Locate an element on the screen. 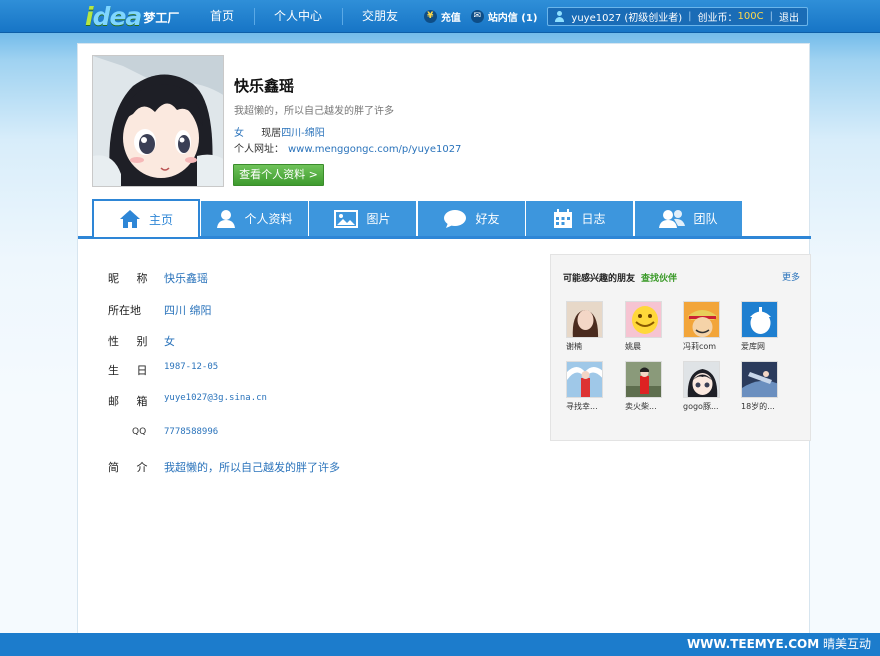 Image resolution: width=880 pixels, height=656 pixels. tab-pictures: 图片 is located at coordinates (362, 218).